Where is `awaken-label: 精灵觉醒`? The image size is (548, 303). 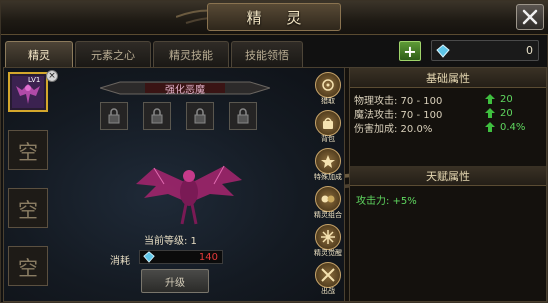
awaken-label: 精灵觉醒 is located at coordinates (328, 253).